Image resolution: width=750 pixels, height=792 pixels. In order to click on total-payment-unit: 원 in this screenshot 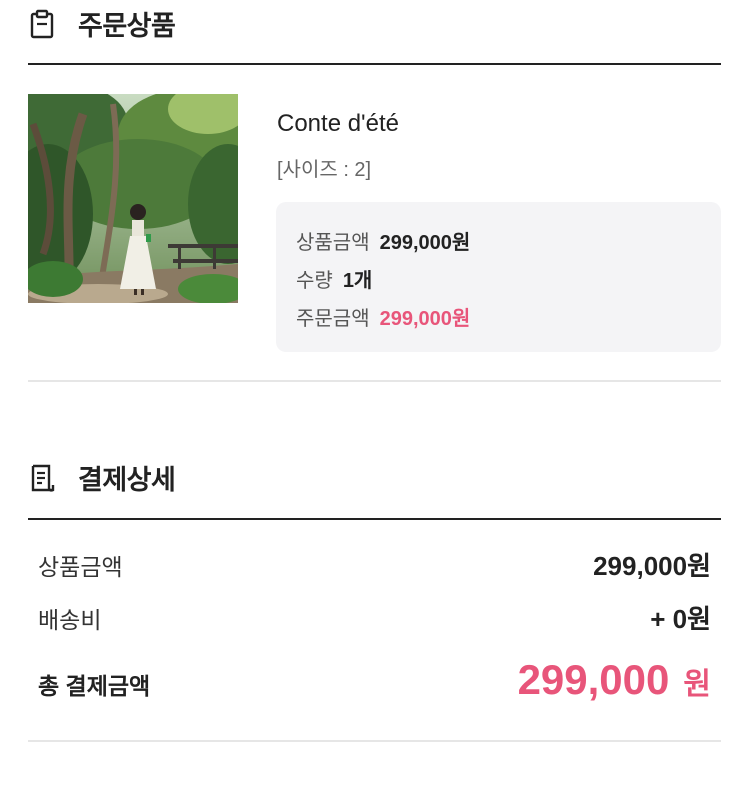, I will do `click(697, 684)`.